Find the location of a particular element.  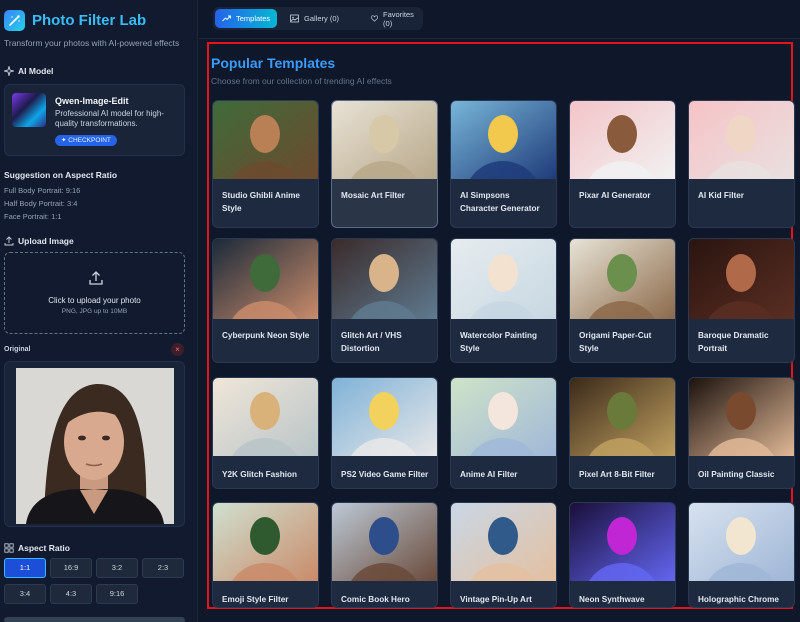

upload-icon is located at coordinates (96, 278).